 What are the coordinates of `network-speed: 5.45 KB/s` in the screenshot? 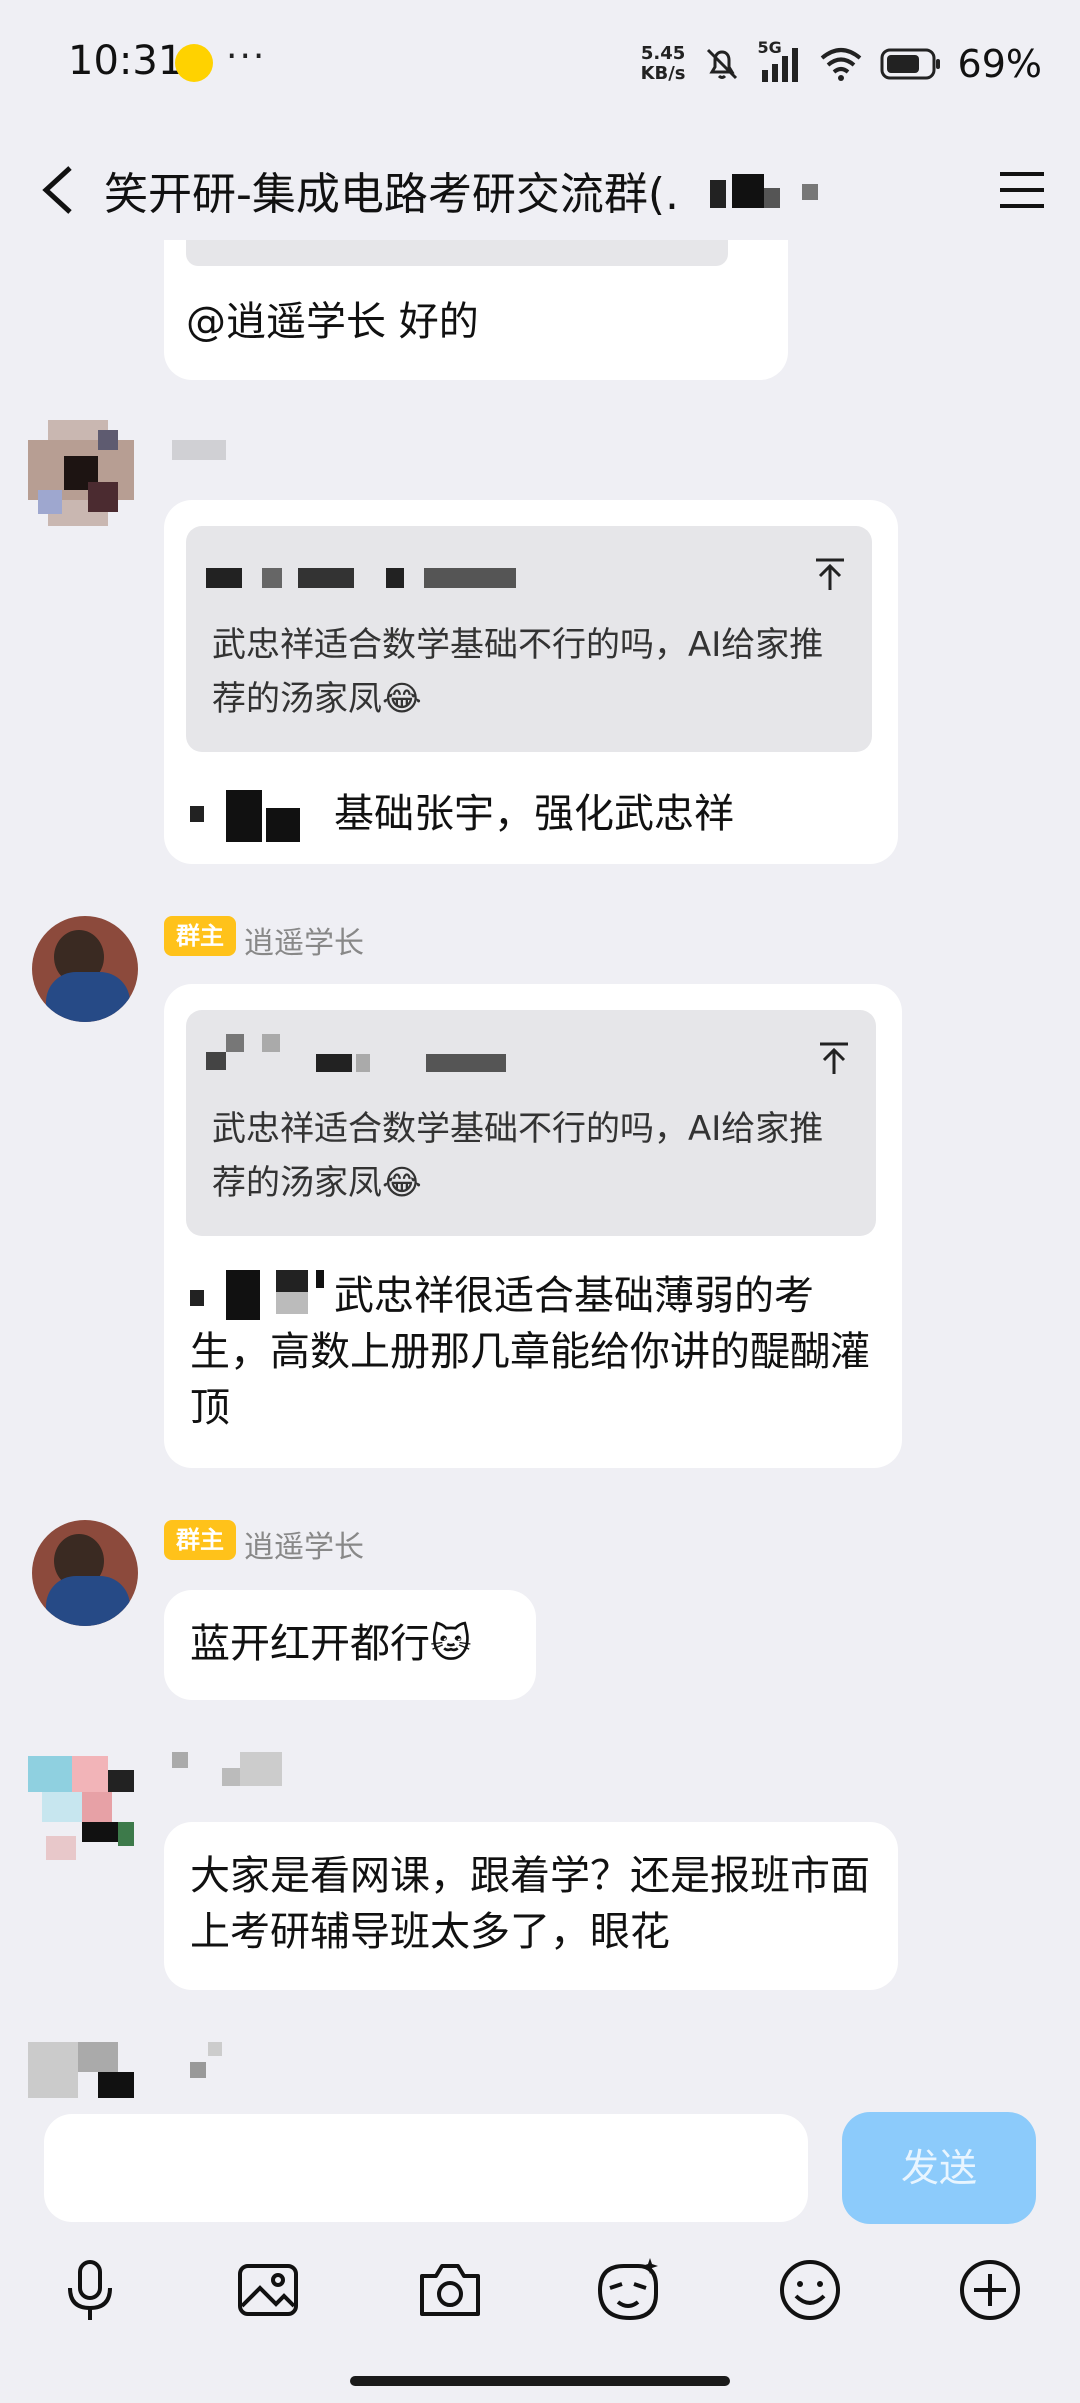 It's located at (663, 64).